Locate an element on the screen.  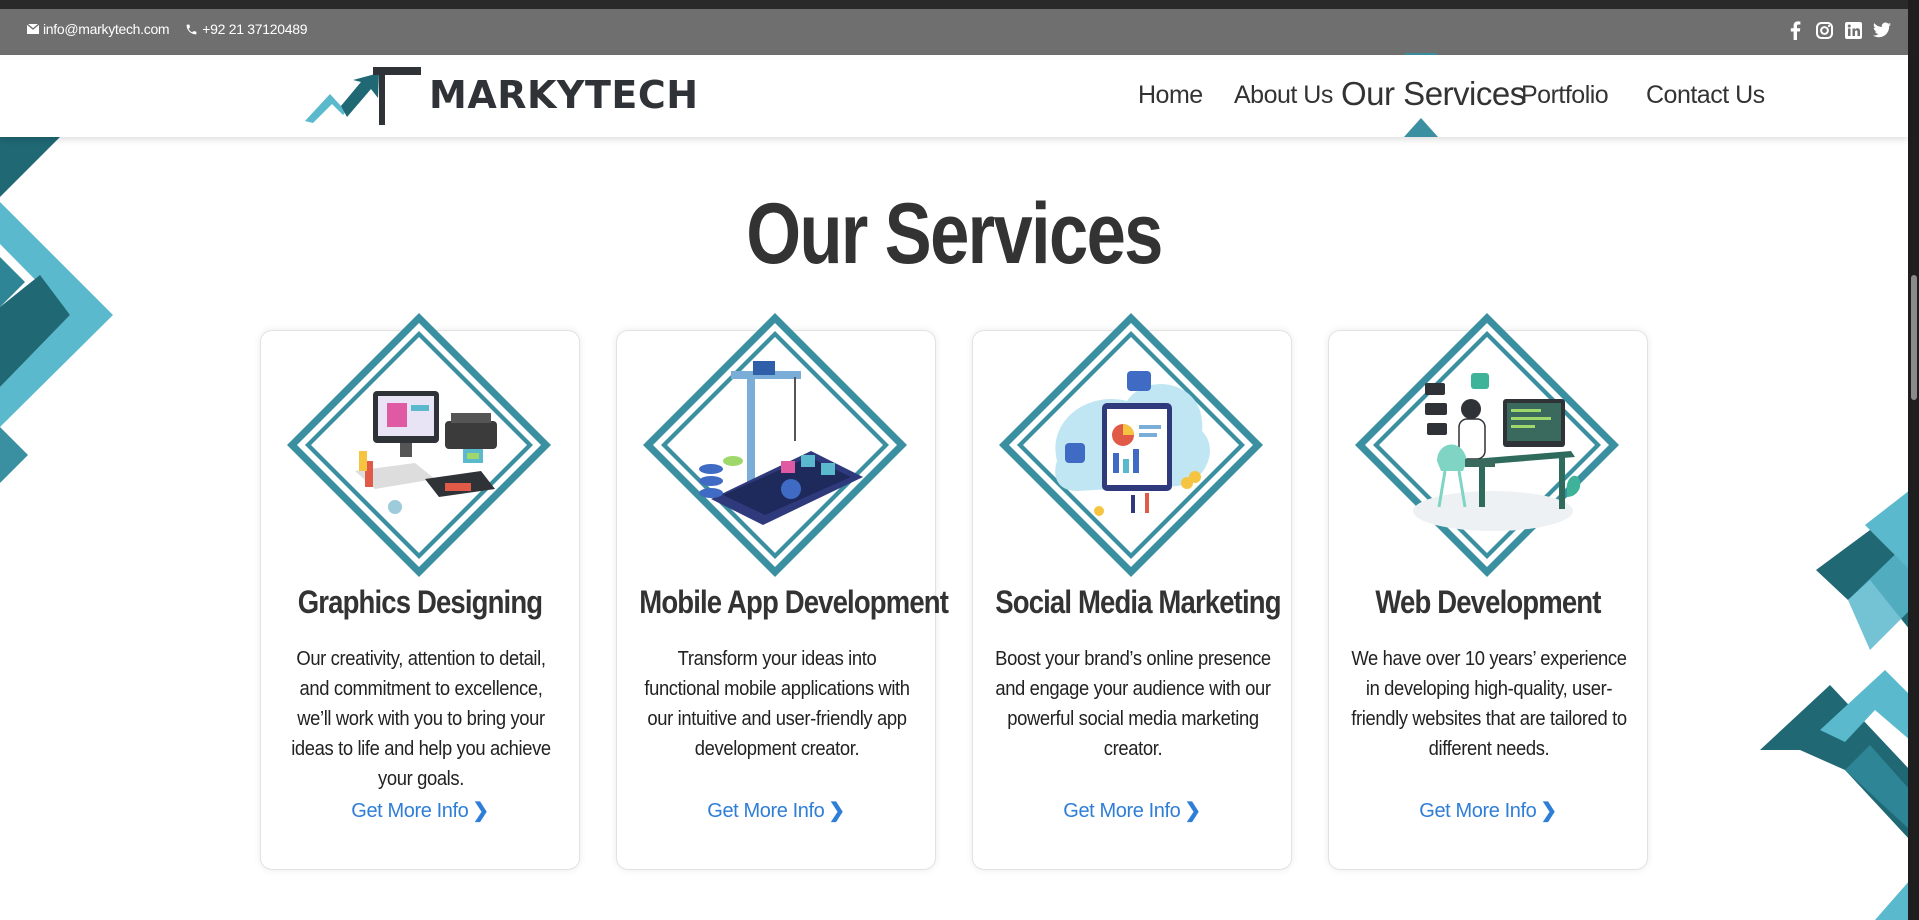
phone-link: +92 21 37120489 is located at coordinates (246, 29).